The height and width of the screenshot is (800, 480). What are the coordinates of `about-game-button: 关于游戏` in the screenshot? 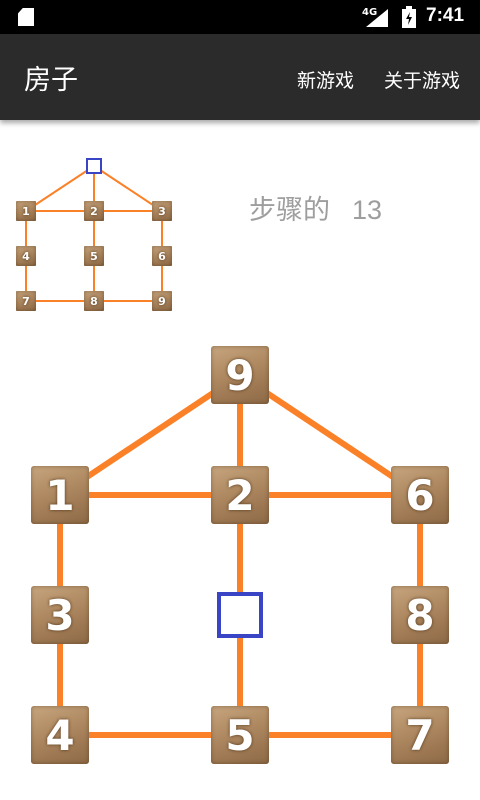 It's located at (422, 79).